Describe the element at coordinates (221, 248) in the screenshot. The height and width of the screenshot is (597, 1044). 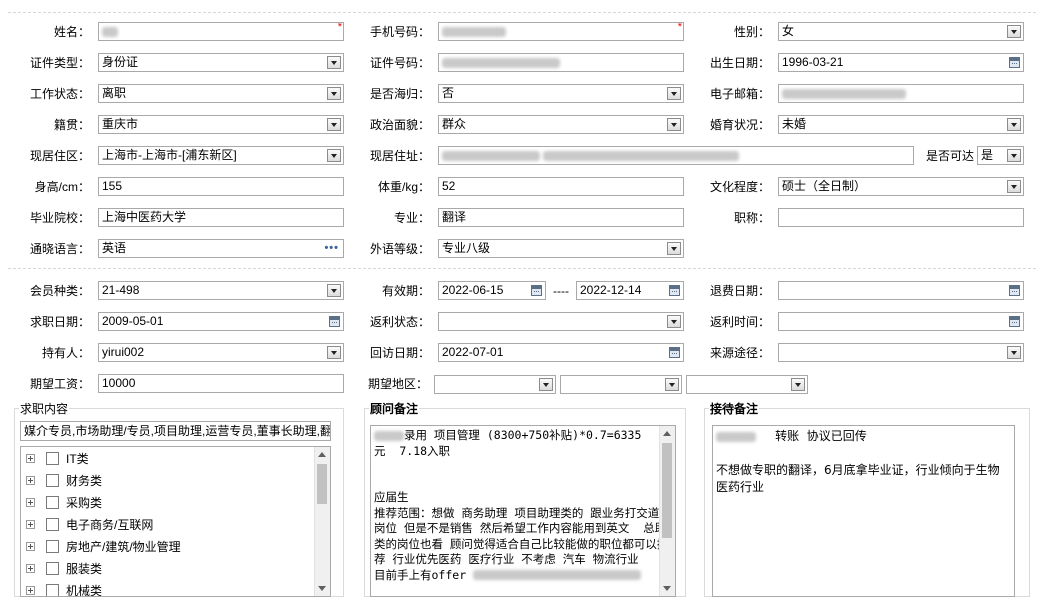
I see `language-field: 英语 •••` at that location.